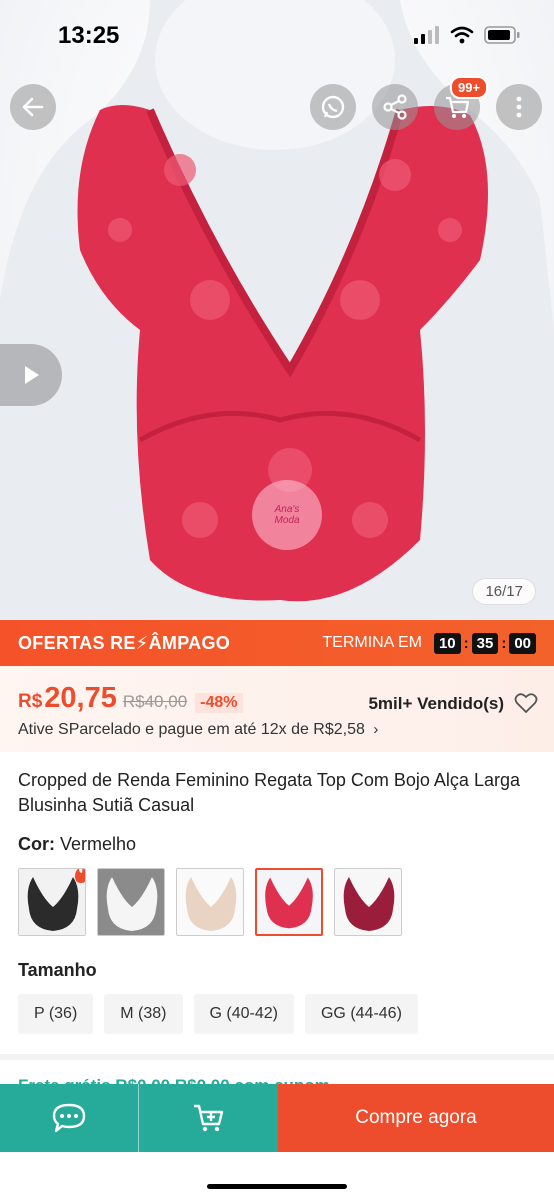 The width and height of the screenshot is (554, 1200). Describe the element at coordinates (372, 642) in the screenshot. I see `flash-sale-ends-label: TERMINA EM` at that location.